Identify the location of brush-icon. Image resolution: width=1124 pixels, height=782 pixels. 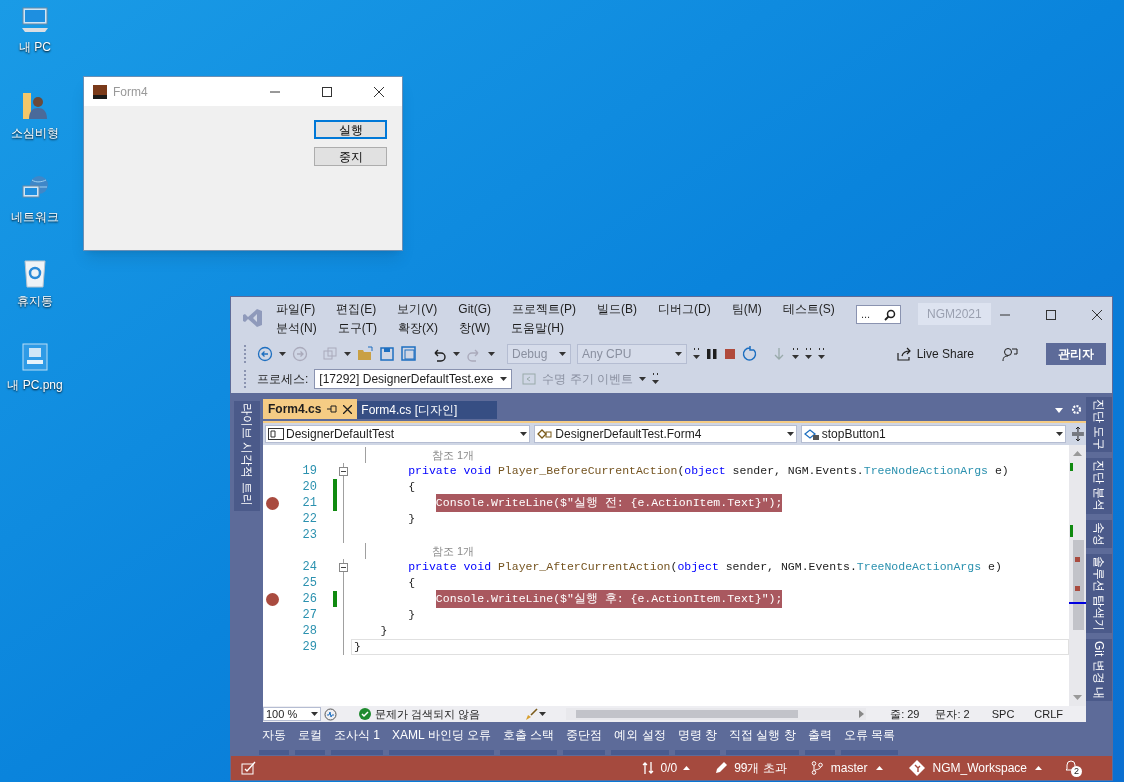
(532, 714).